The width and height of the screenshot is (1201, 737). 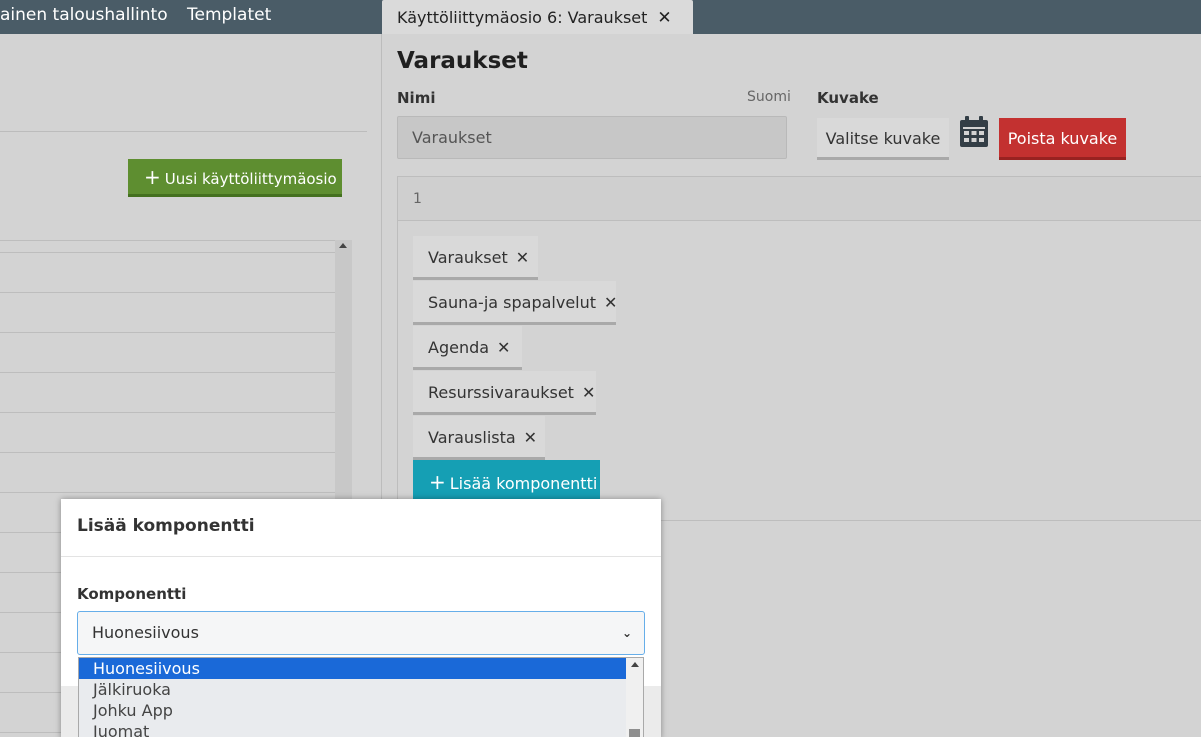 I want to click on dropdown-scrollbar, so click(x=634, y=697).